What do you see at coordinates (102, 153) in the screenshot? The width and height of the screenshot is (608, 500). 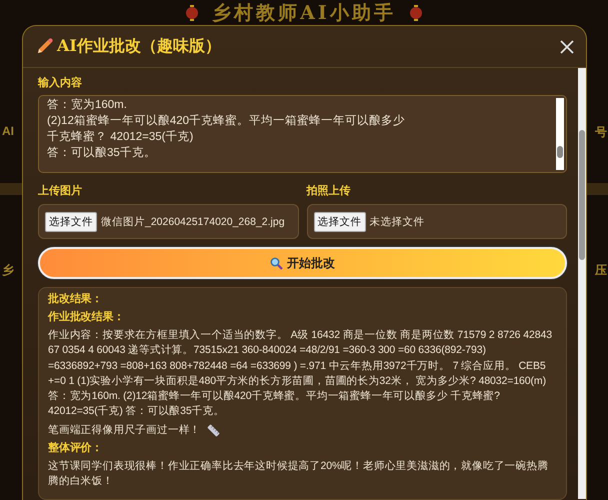 I see `text-line: 答：可以酿35千克。` at bounding box center [102, 153].